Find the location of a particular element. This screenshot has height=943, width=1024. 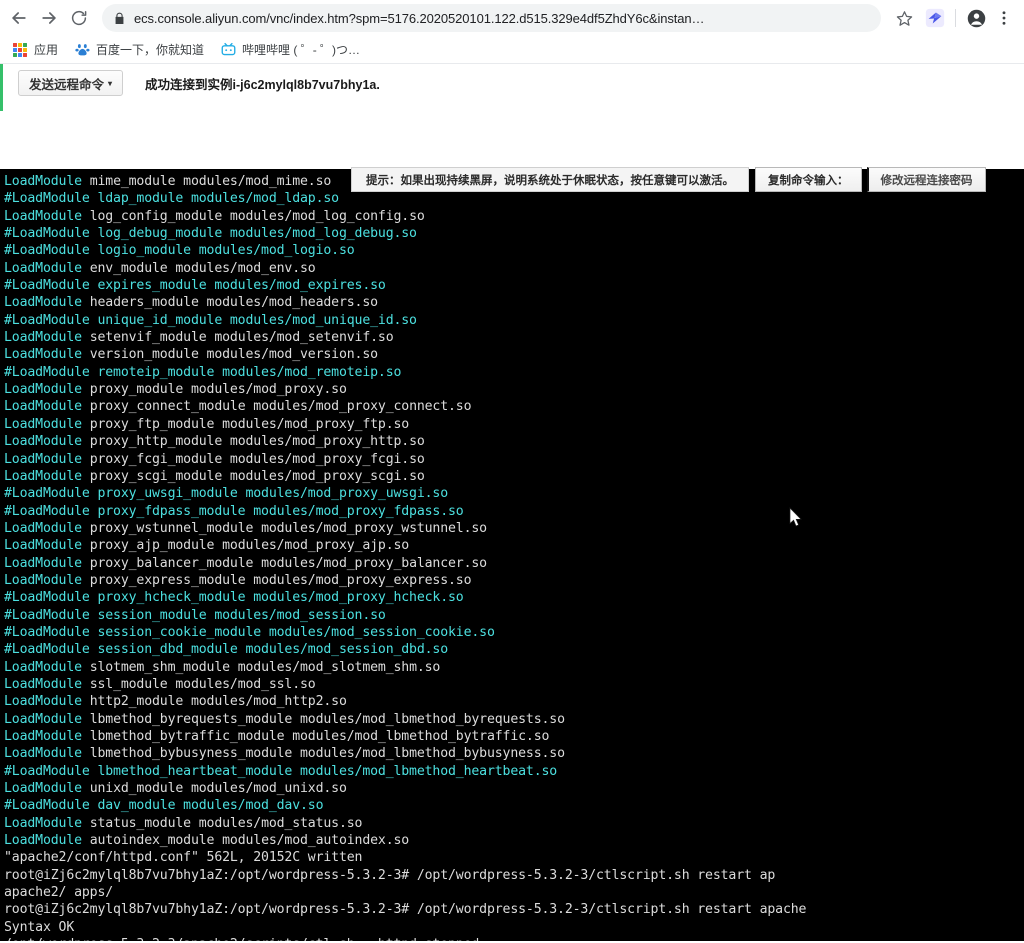

bookmark-apps: 应用 is located at coordinates (37, 50).